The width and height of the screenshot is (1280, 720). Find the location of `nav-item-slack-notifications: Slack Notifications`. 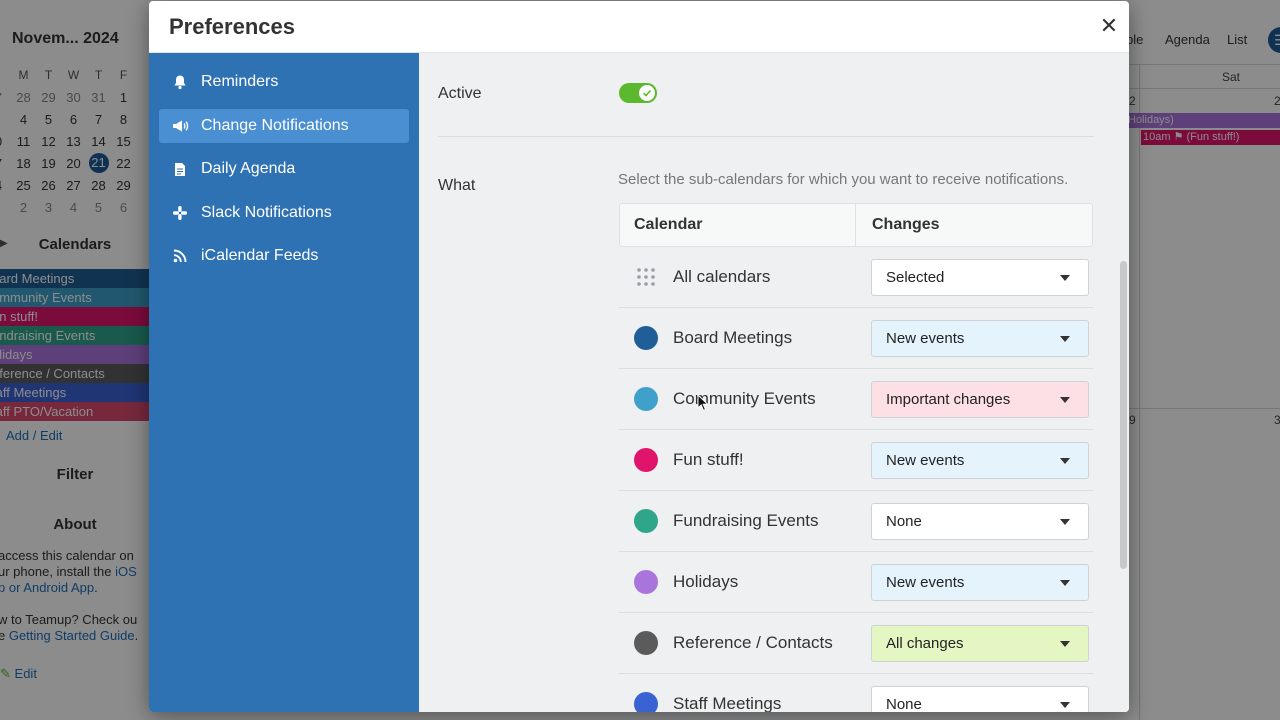

nav-item-slack-notifications: Slack Notifications is located at coordinates (284, 213).